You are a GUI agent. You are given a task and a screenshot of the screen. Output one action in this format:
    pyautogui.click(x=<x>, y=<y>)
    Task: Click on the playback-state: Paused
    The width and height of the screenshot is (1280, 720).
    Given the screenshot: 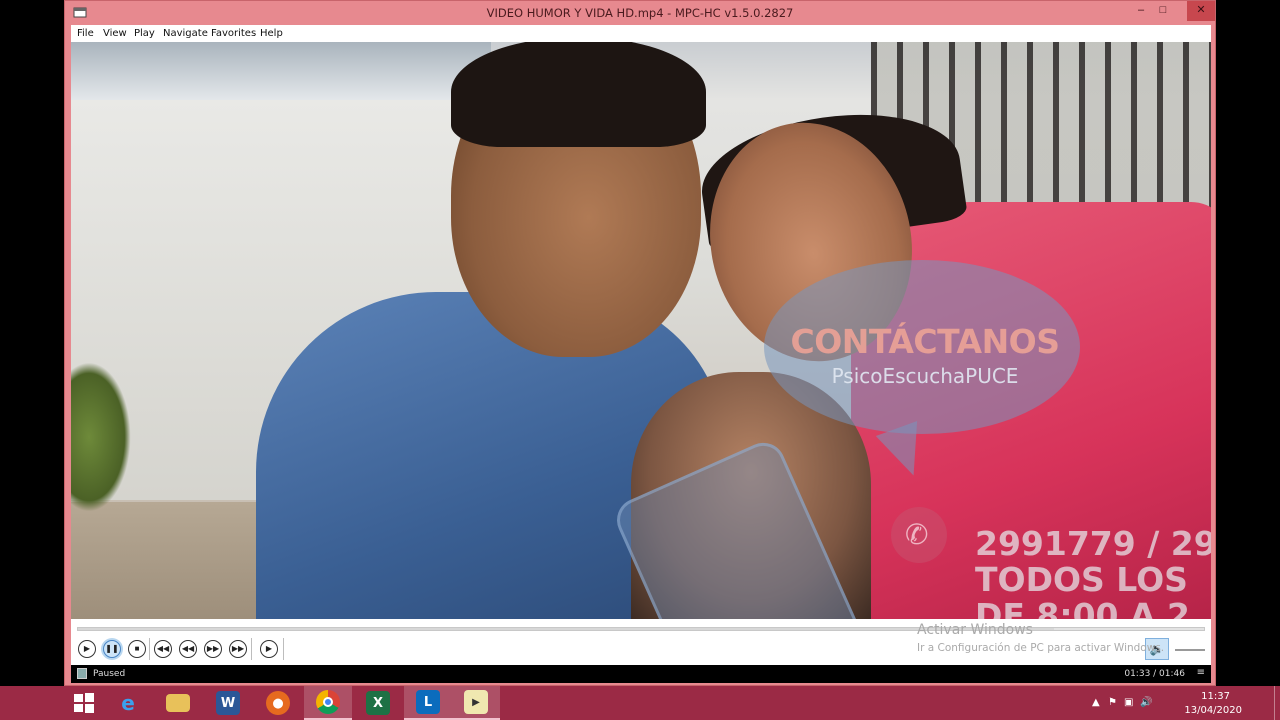 What is the action you would take?
    pyautogui.click(x=109, y=674)
    